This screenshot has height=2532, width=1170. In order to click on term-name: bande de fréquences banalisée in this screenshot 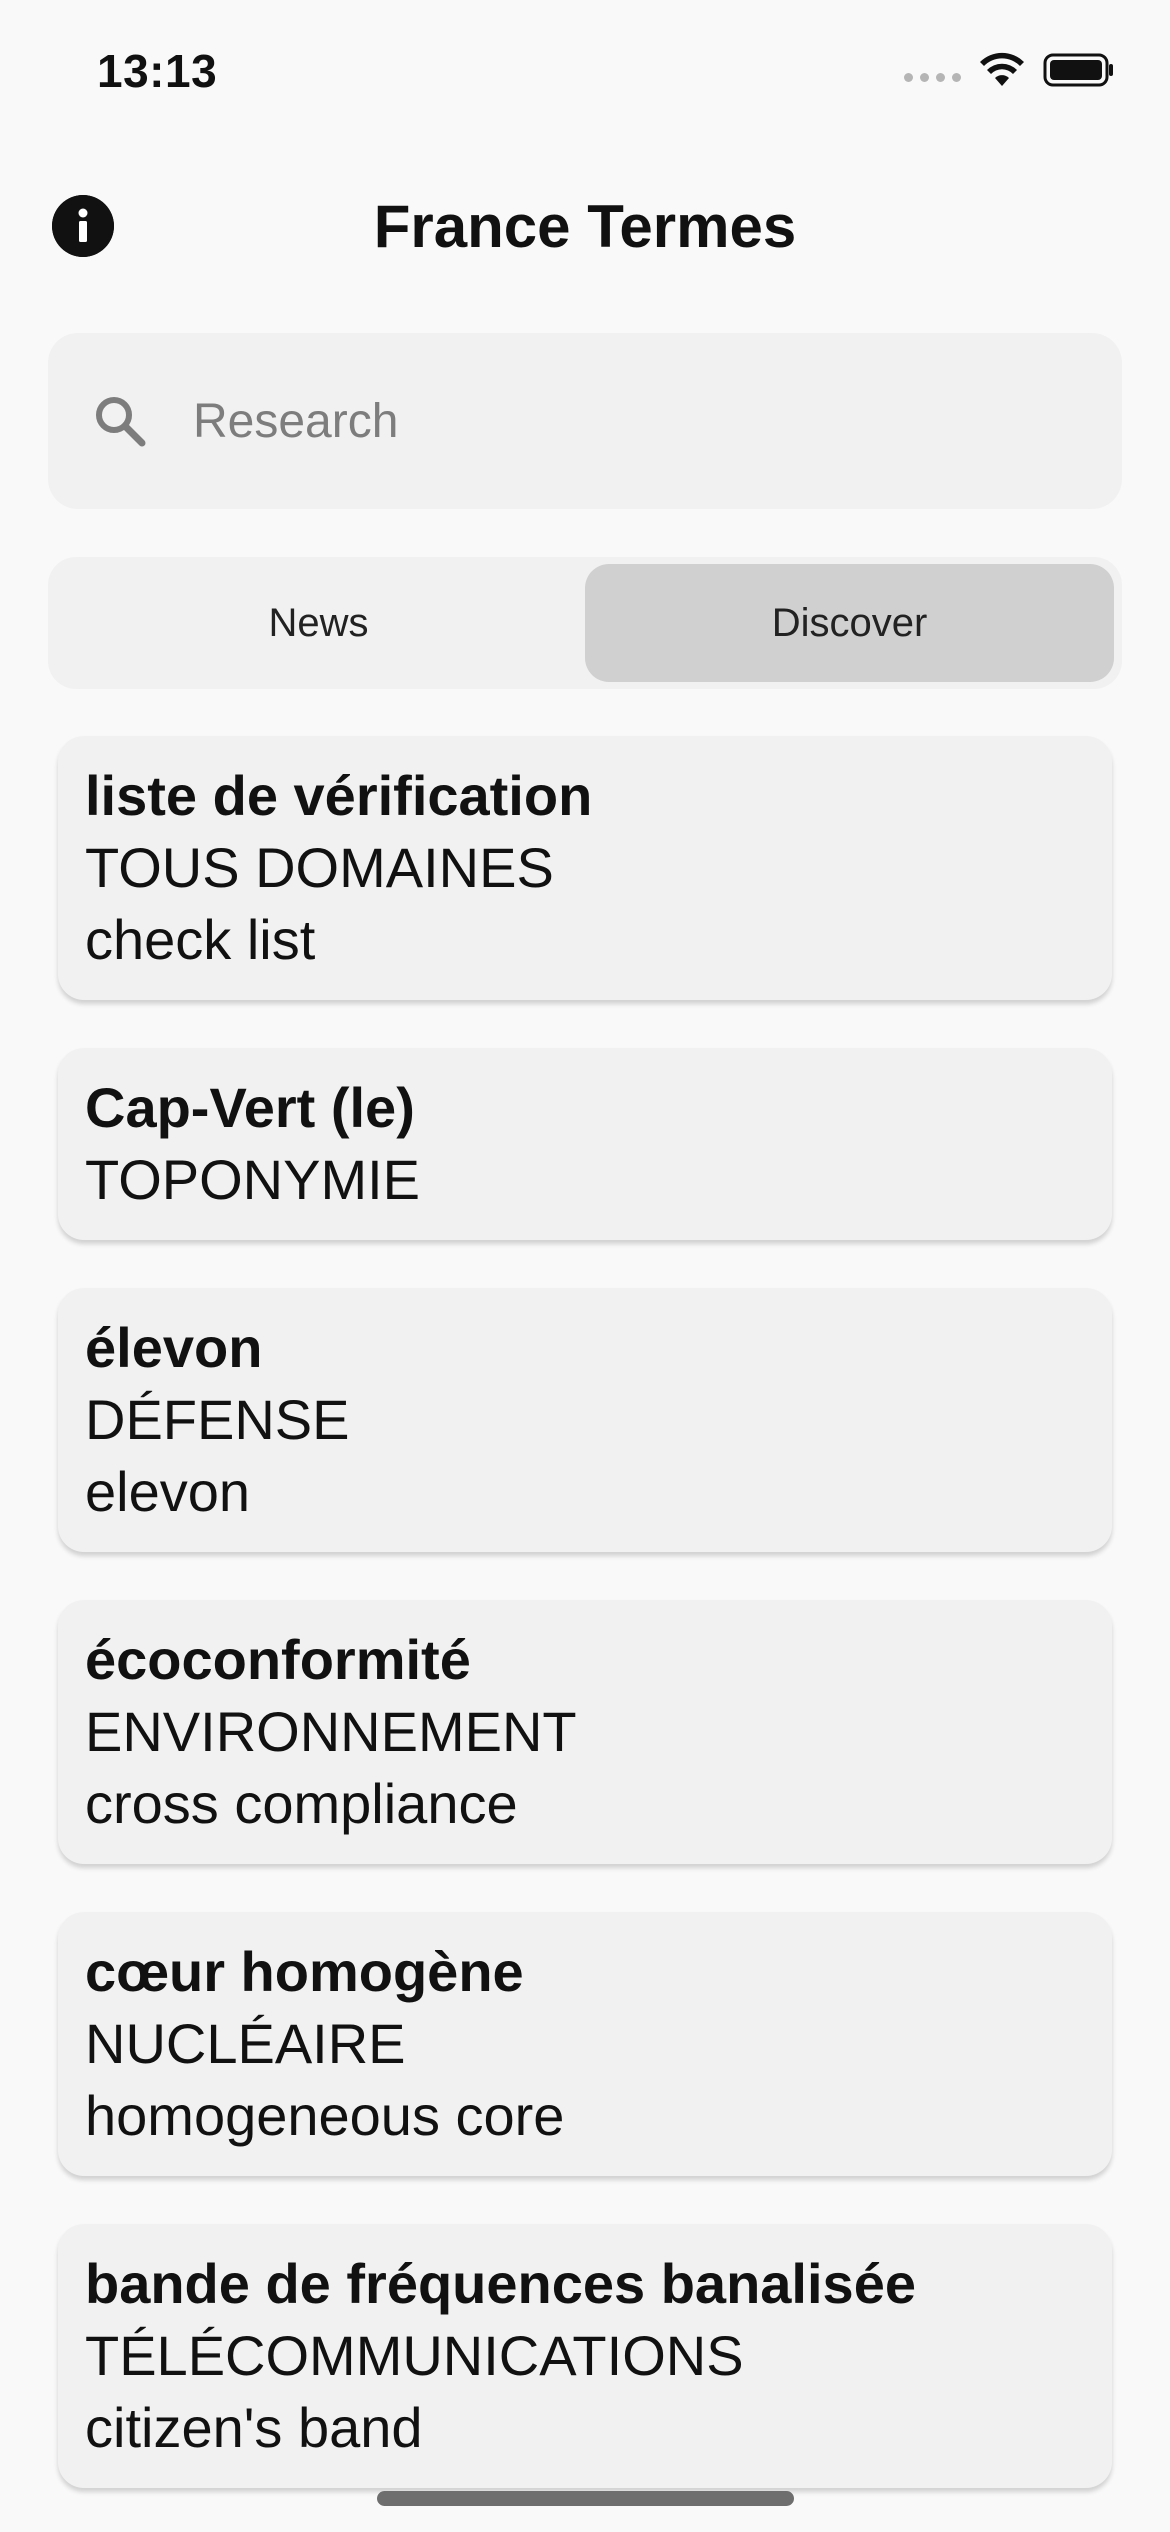, I will do `click(500, 2283)`.